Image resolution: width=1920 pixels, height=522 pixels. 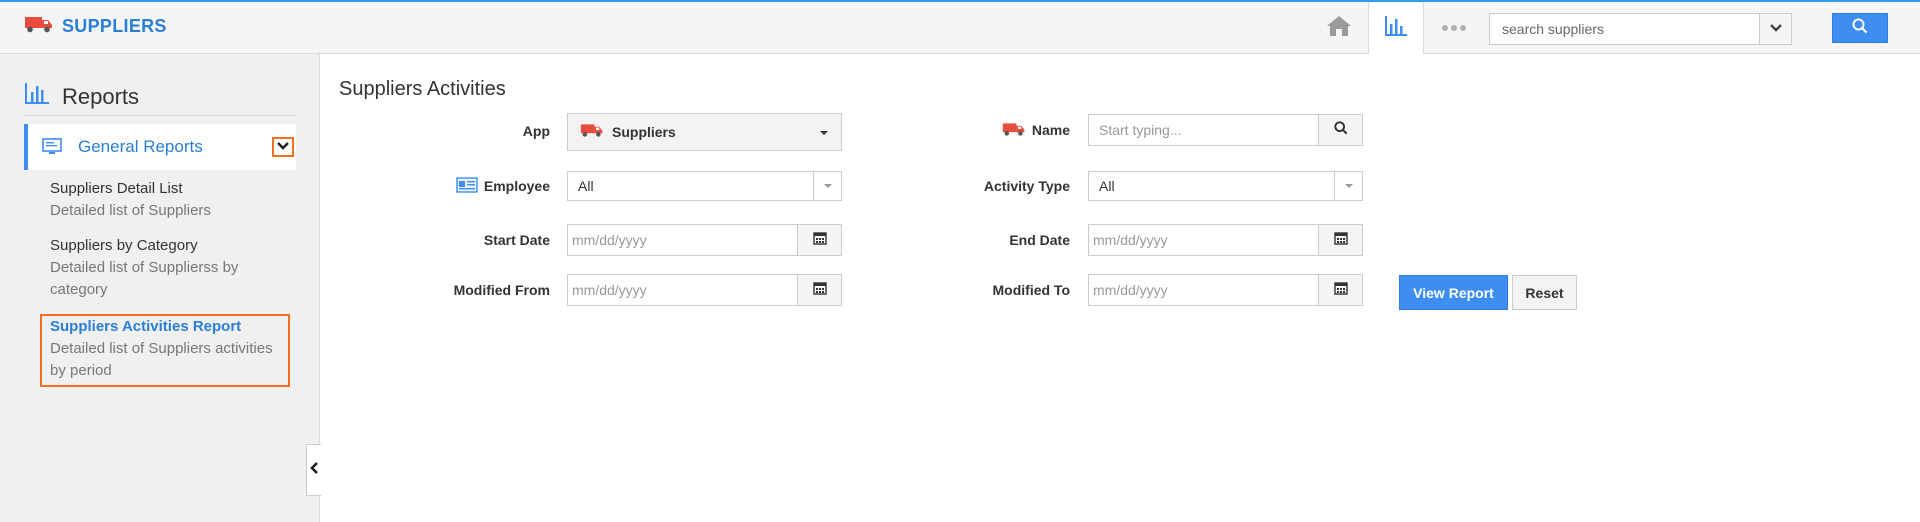 I want to click on chevron-left-icon, so click(x=314, y=470).